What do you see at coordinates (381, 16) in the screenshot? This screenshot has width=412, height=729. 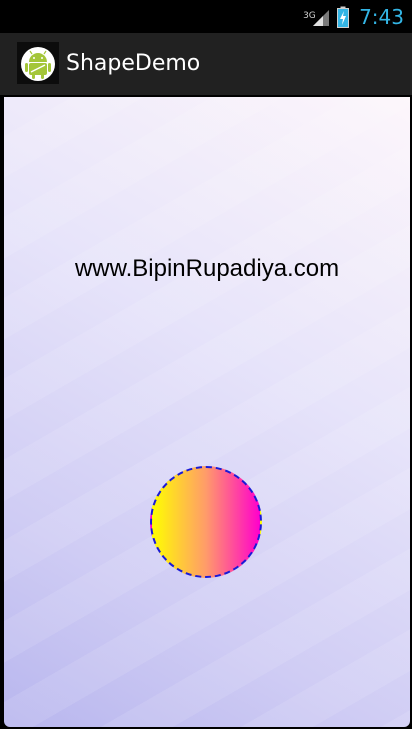 I see `status-clock: 7:43` at bounding box center [381, 16].